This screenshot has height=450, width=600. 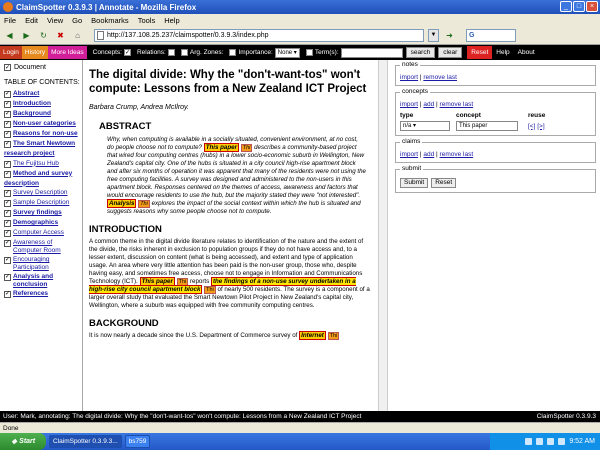 What do you see at coordinates (60, 35) in the screenshot?
I see `stop-icon: ✖` at bounding box center [60, 35].